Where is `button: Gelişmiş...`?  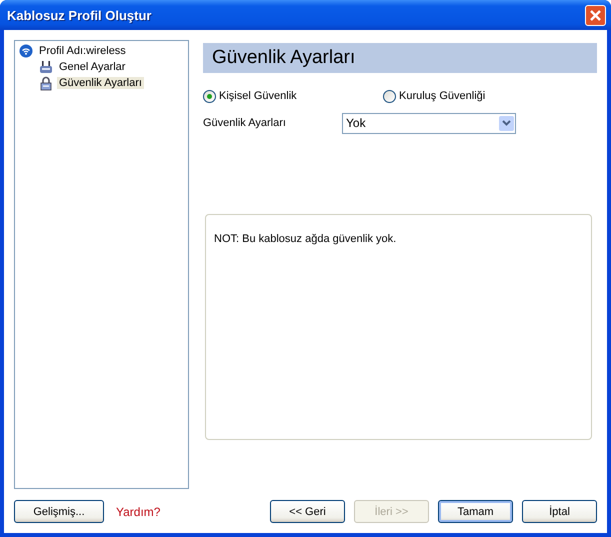
button: Gelişmiş... is located at coordinates (59, 511).